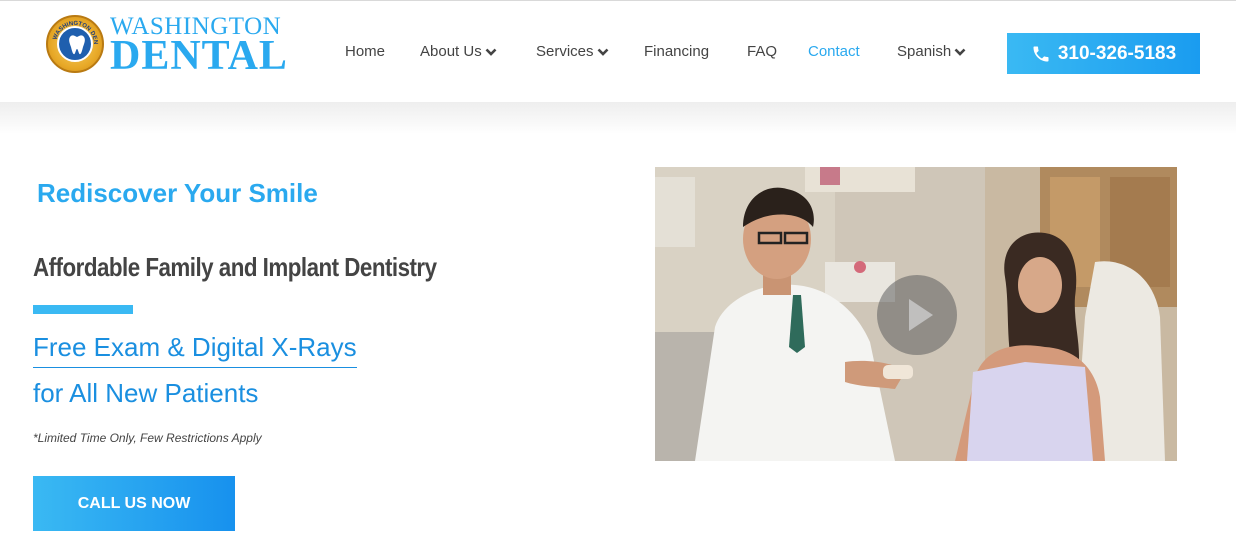  I want to click on tooth-icon, so click(77, 45).